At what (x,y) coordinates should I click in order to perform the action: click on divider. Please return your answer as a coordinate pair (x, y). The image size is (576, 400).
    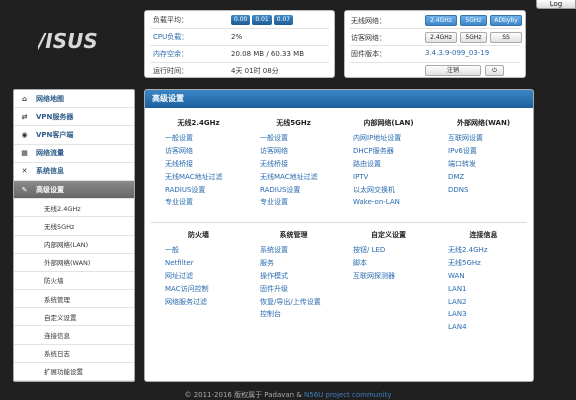
    Looking at the image, I should click on (239, 45).